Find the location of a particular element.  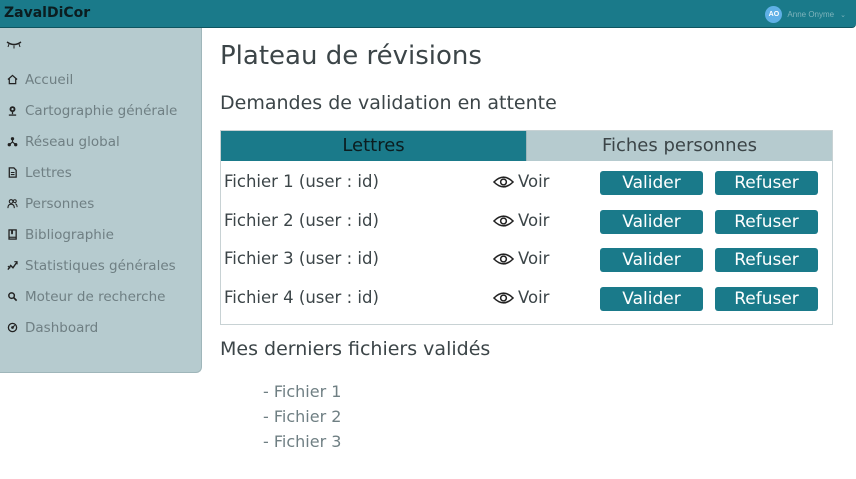

chart-icon is located at coordinates (12, 266).